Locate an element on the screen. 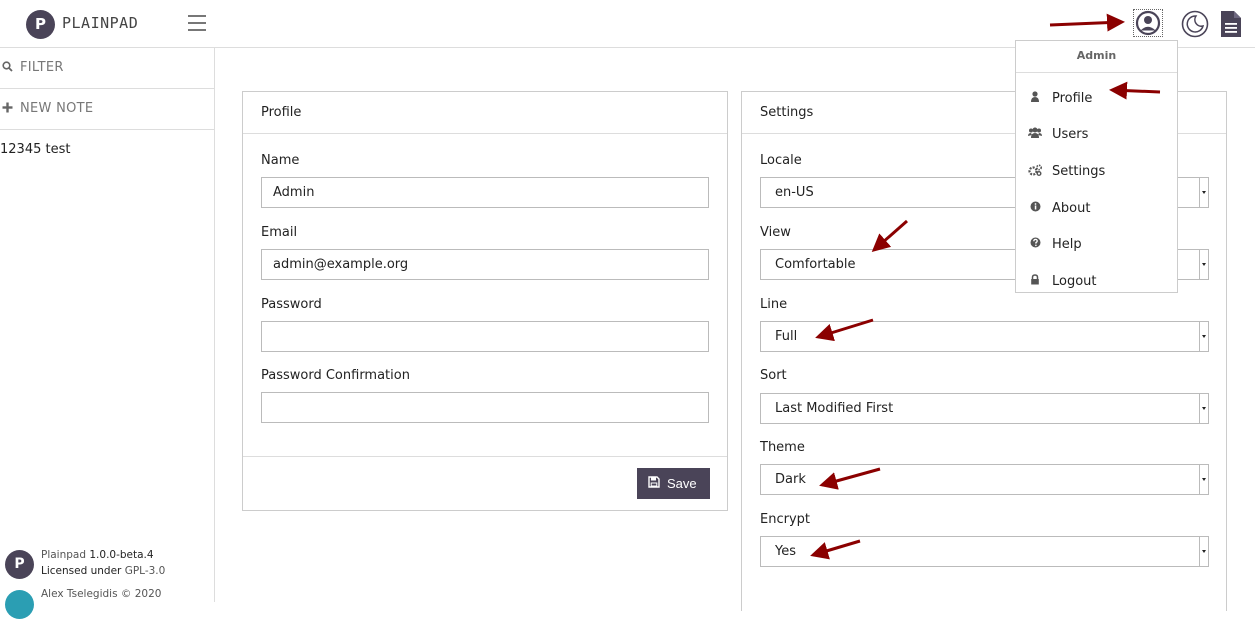 The image size is (1255, 619). arrow-to-theme-select is located at coordinates (850, 478).